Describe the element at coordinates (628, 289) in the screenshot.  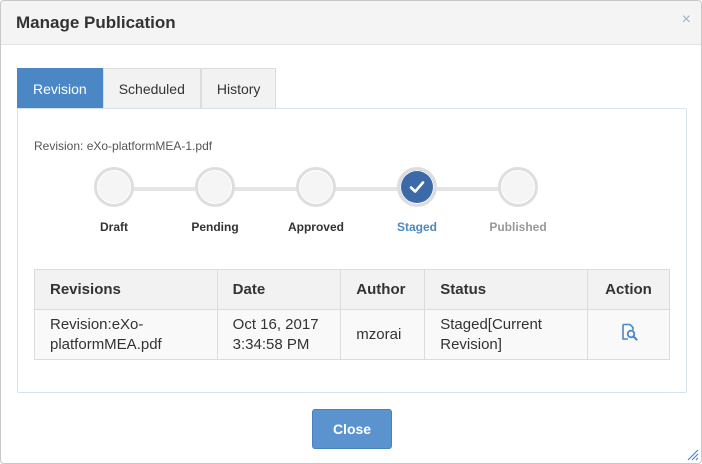
I see `column-header-action: Action` at that location.